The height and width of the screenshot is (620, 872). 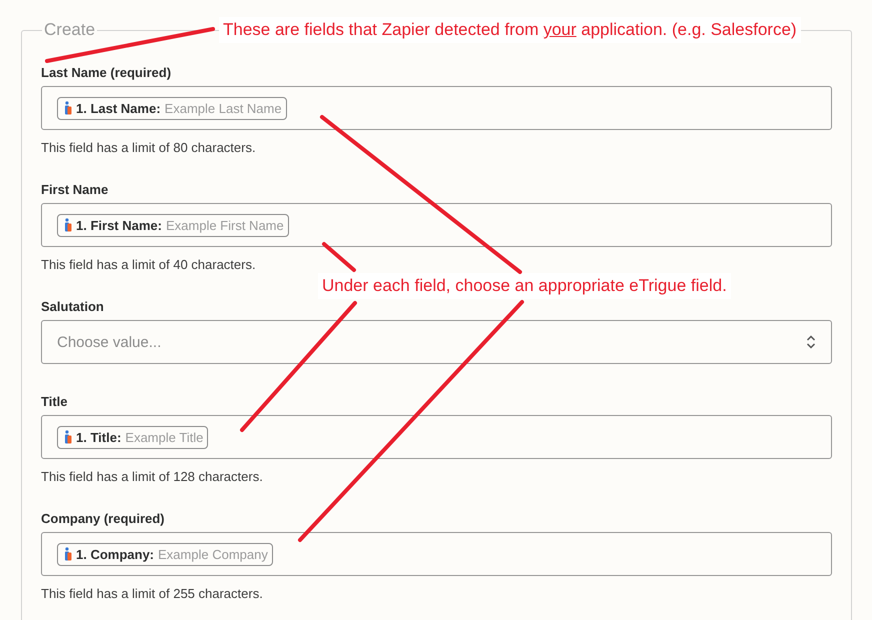 I want to click on mapped-value-chip: 1. Last Name: Example Last Name, so click(x=172, y=108).